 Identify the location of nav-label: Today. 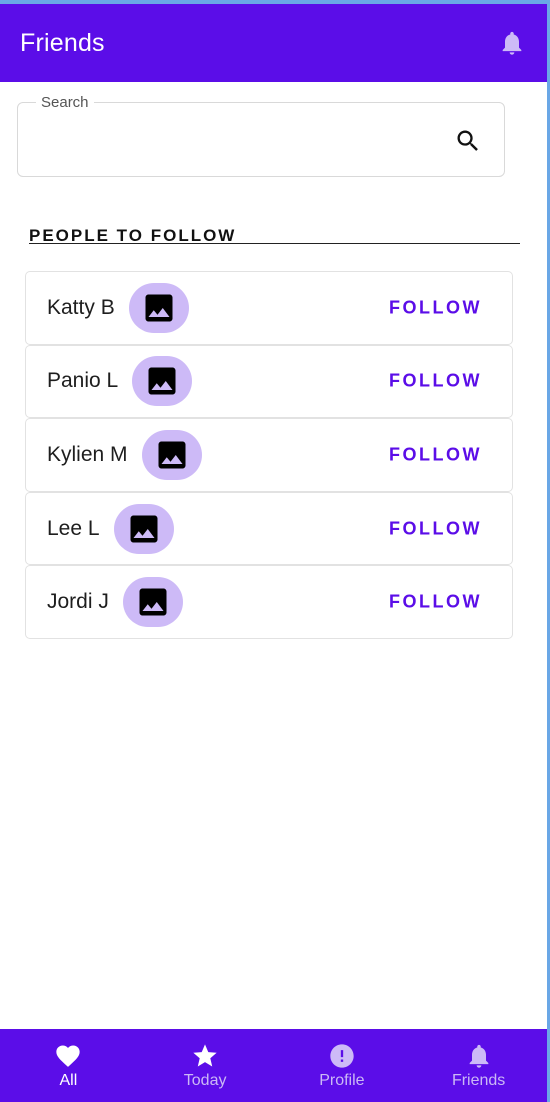
(205, 1080).